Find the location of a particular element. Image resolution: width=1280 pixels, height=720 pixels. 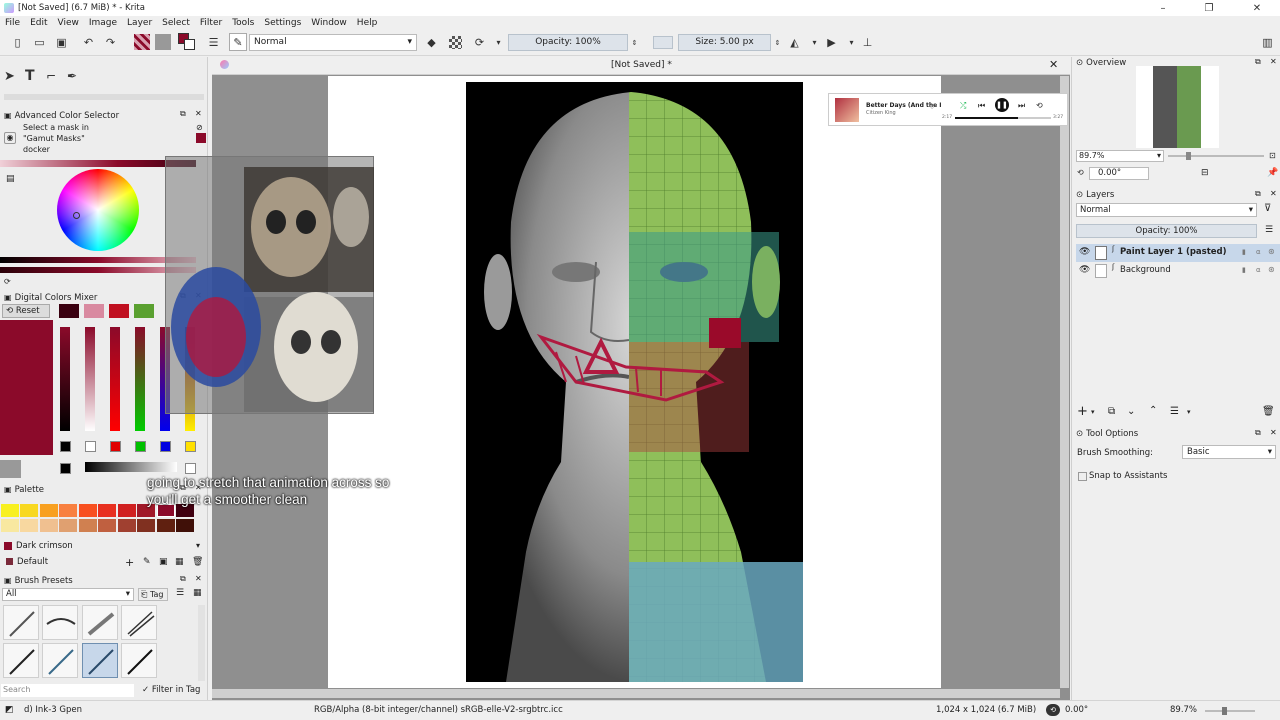

mixer-chip-green is located at coordinates (140, 446).